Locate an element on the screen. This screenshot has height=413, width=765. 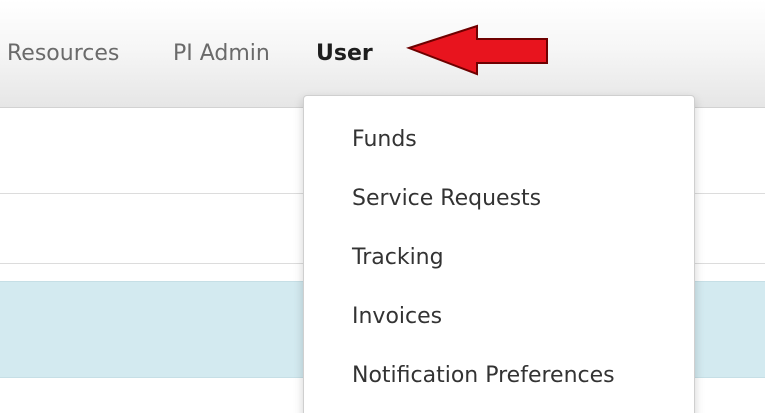
nav-item-user: User is located at coordinates (344, 54).